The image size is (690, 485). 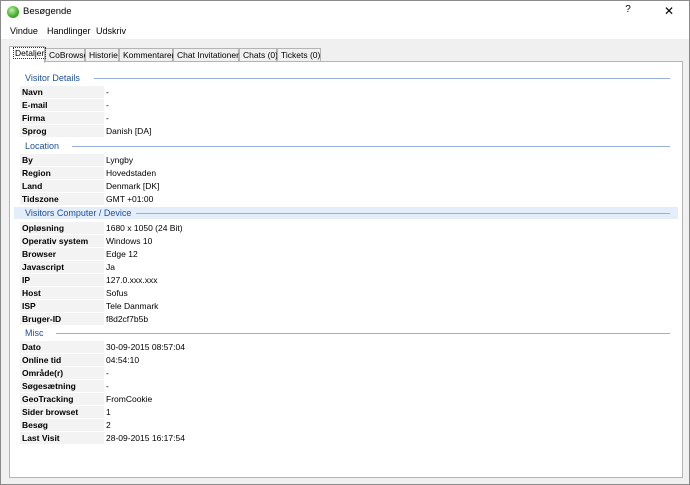 What do you see at coordinates (62, 425) in the screenshot?
I see `label-cell: Besøg` at bounding box center [62, 425].